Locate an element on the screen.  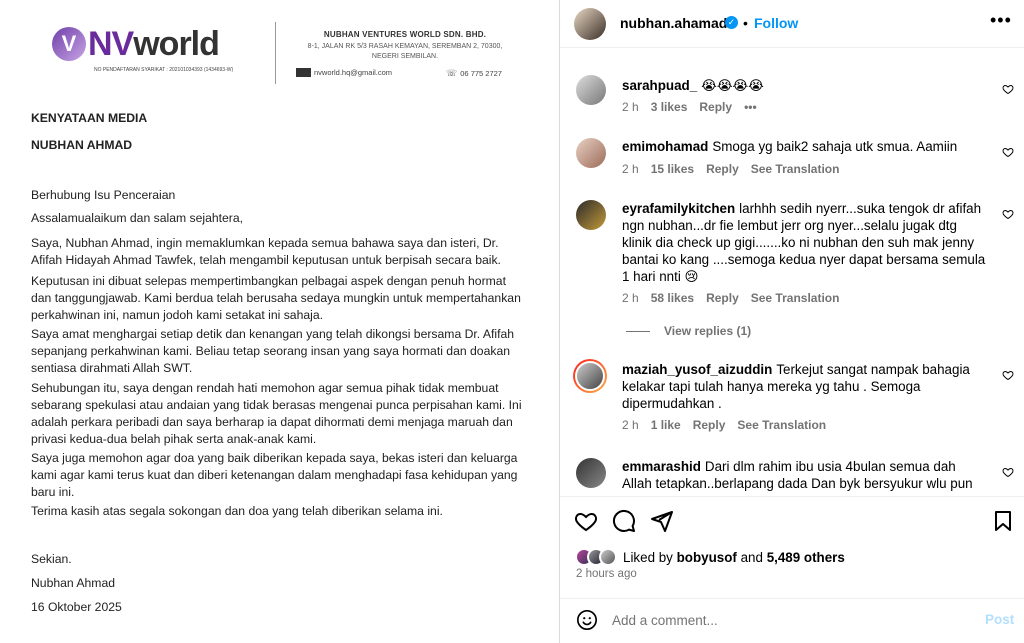
company-phone: ☏ 06 775 2727 is located at coordinates (474, 73).